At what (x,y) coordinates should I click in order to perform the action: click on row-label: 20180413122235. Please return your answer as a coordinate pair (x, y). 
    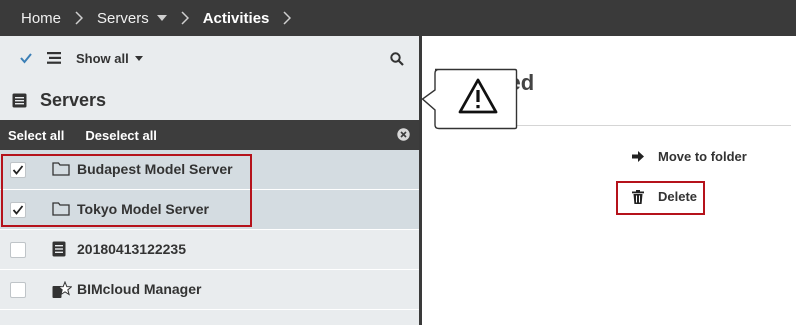
    Looking at the image, I should click on (132, 249).